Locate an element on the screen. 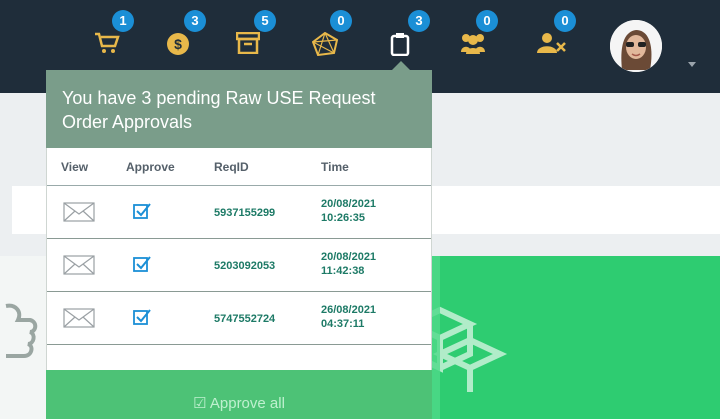 The height and width of the screenshot is (419, 720). time-text: 11:42:38 is located at coordinates (343, 271).